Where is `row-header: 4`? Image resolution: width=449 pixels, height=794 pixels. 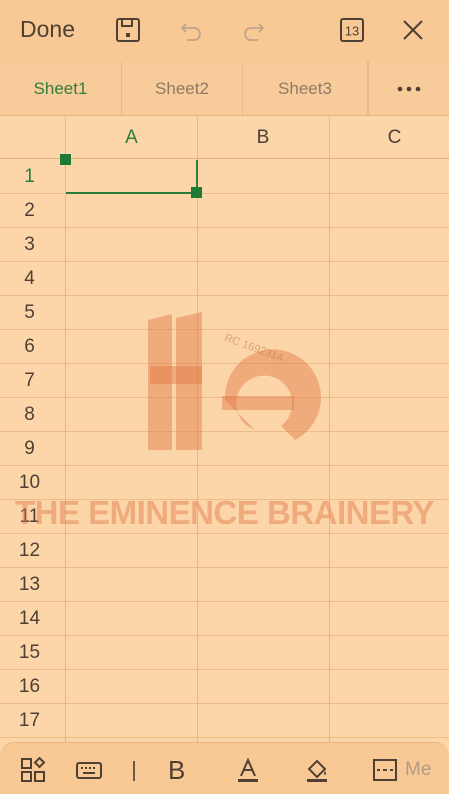
row-header: 4 is located at coordinates (32, 279).